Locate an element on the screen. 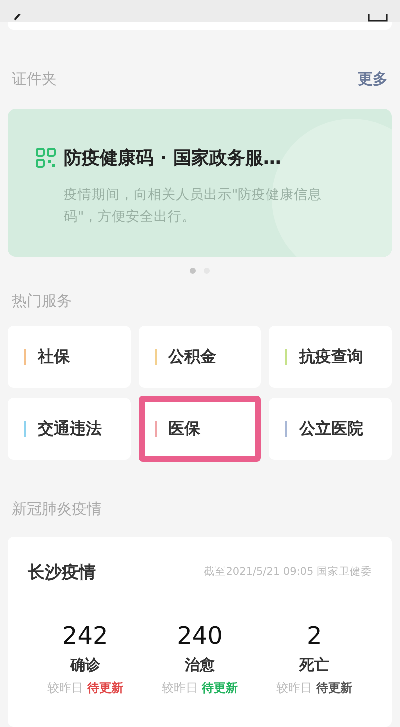 The width and height of the screenshot is (400, 727). more-link: 更多 is located at coordinates (373, 79).